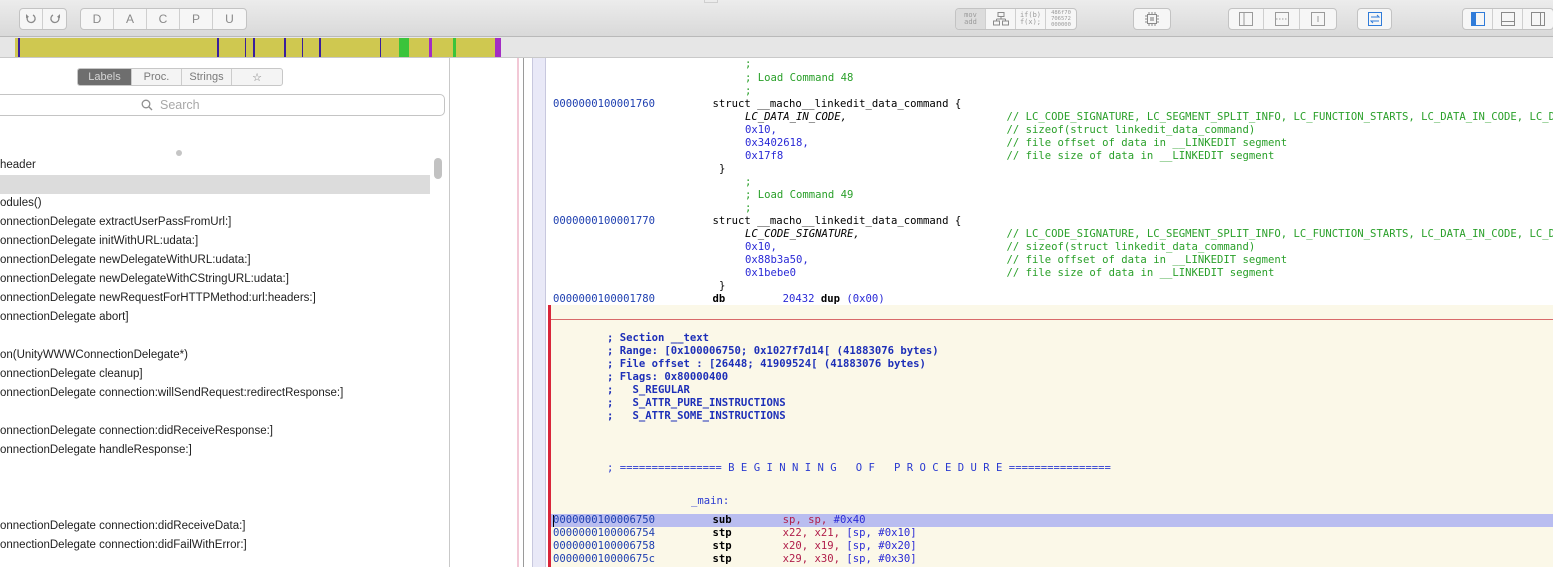  What do you see at coordinates (971, 19) in the screenshot?
I see `assembly-mode-button: mov add` at bounding box center [971, 19].